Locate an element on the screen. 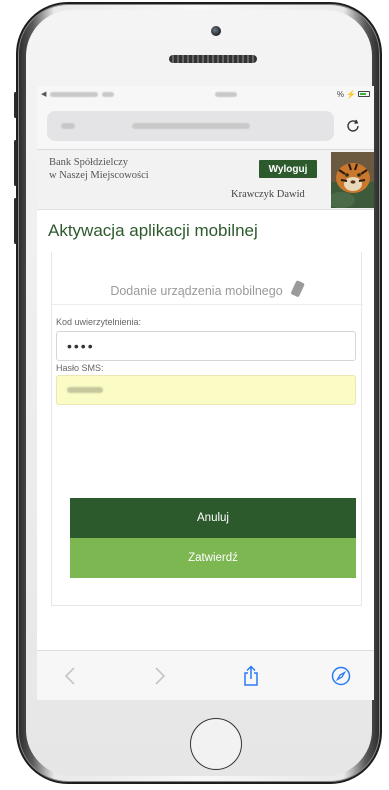 Image resolution: width=389 pixels, height=790 pixels. bank-name-line1: Bank Spółdzielczy is located at coordinates (89, 162).